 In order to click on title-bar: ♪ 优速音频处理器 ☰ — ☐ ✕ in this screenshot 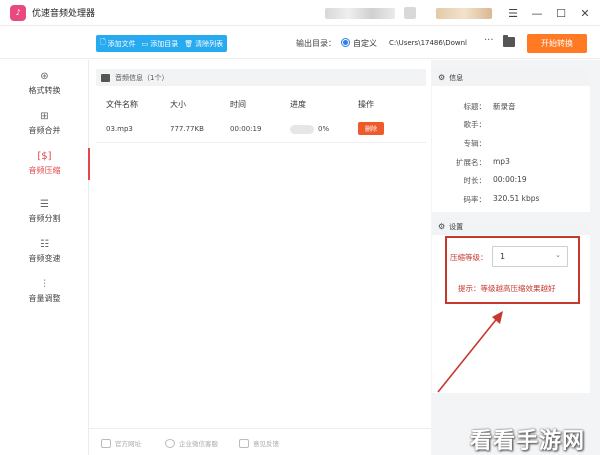, I will do `click(300, 13)`.